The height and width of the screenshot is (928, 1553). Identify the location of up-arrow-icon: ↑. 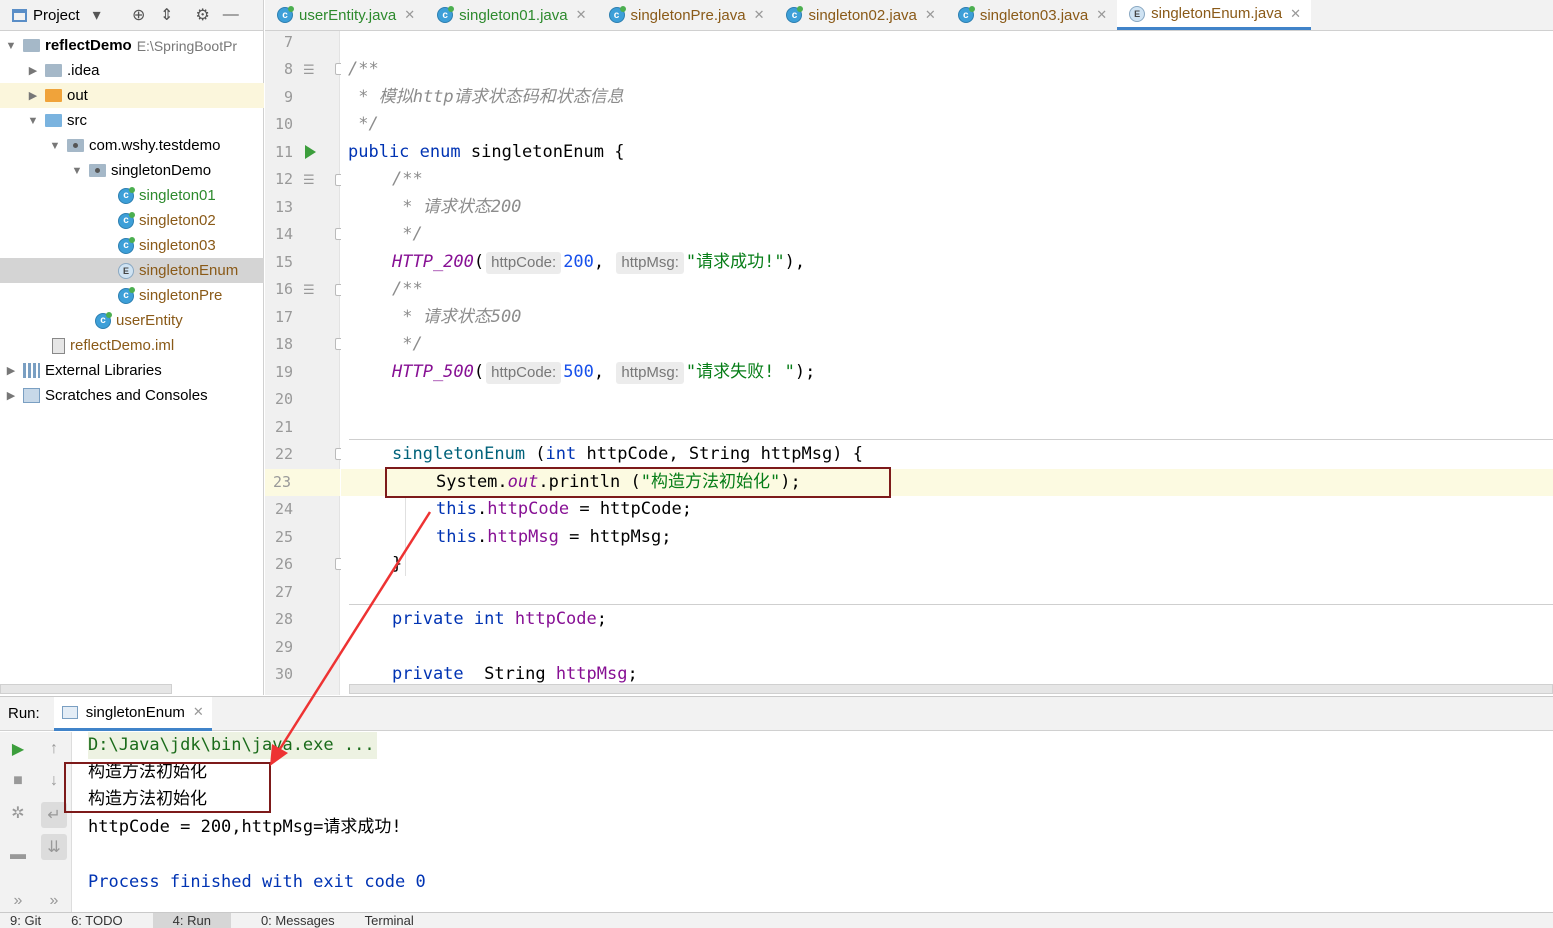
(54, 749).